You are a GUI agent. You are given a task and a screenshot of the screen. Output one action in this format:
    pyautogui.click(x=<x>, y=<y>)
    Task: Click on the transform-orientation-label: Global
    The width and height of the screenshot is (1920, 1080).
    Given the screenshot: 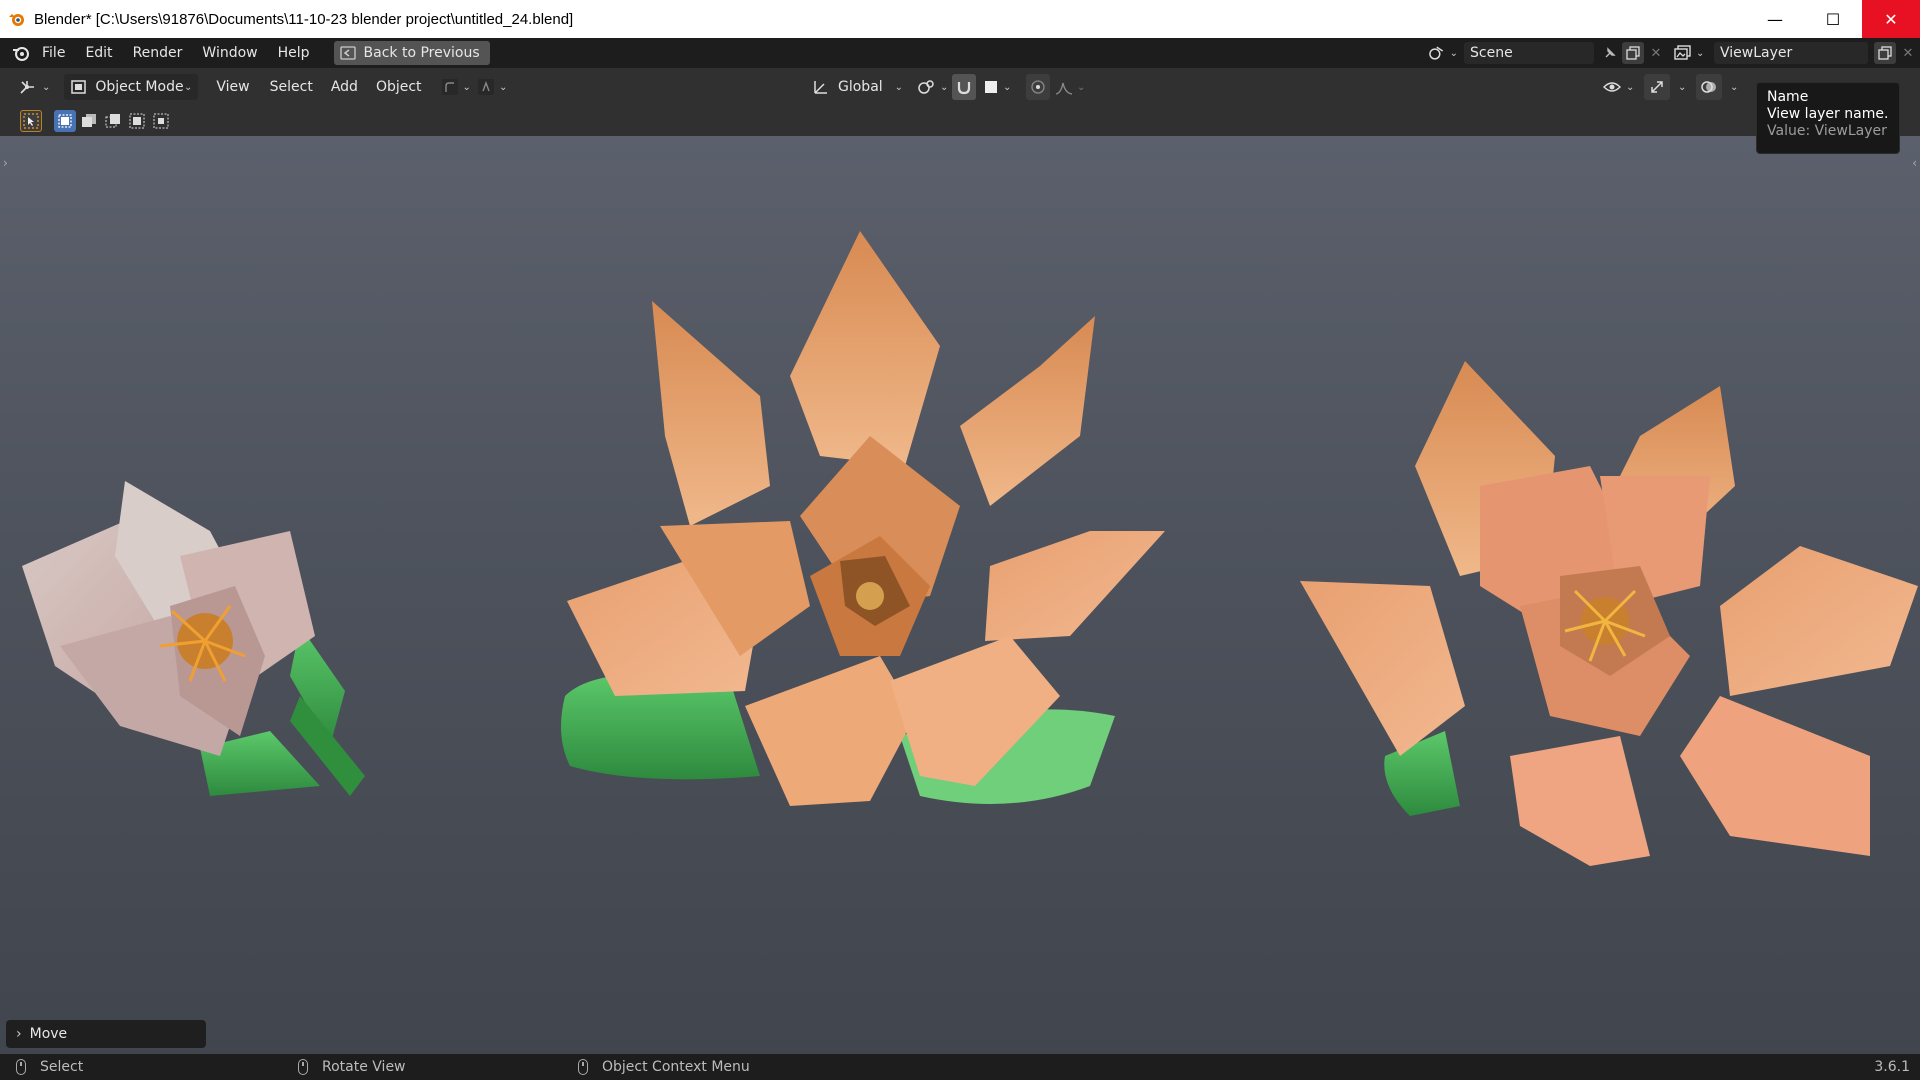 What is the action you would take?
    pyautogui.click(x=860, y=87)
    